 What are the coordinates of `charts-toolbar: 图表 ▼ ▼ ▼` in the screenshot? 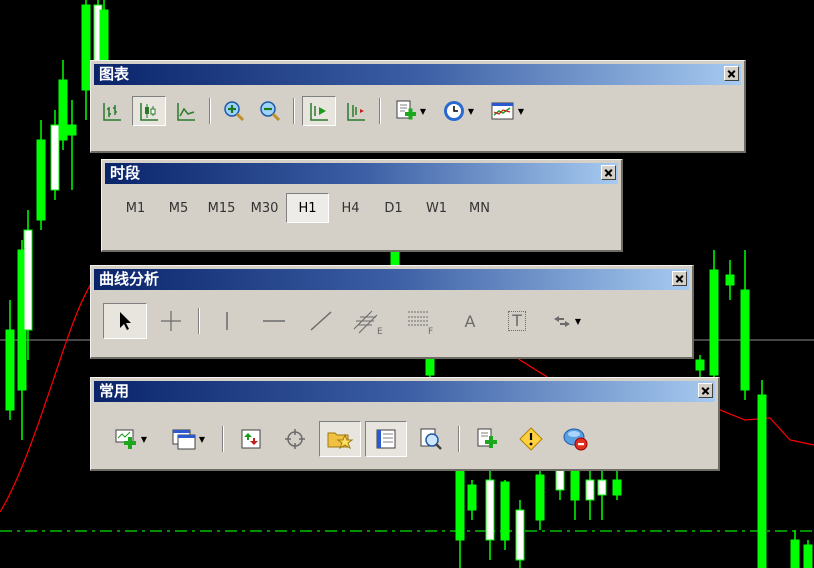 It's located at (418, 106).